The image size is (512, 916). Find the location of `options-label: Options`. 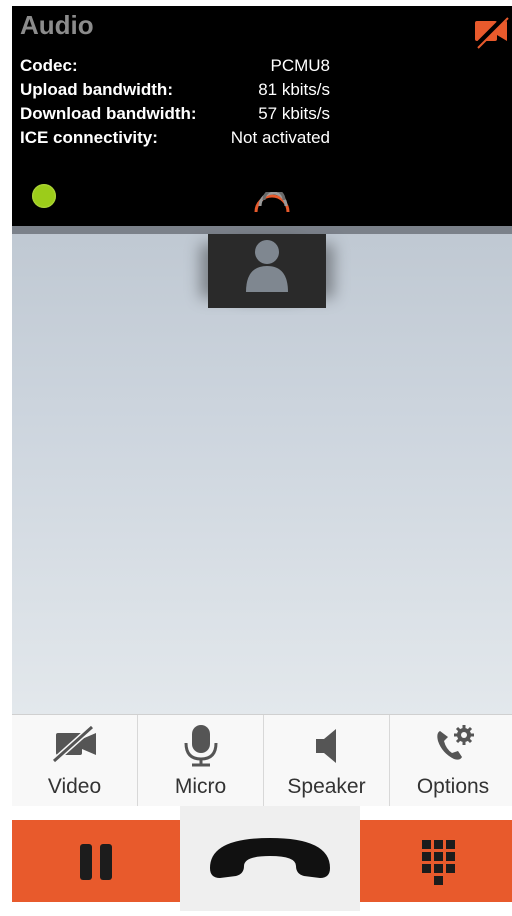

options-label: Options is located at coordinates (453, 786).